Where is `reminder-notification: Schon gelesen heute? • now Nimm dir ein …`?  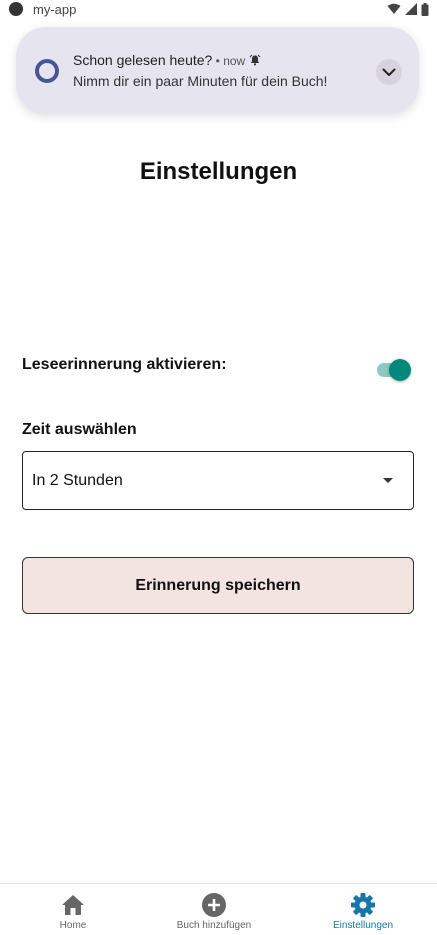 reminder-notification: Schon gelesen heute? • now Nimm dir ein … is located at coordinates (217, 70).